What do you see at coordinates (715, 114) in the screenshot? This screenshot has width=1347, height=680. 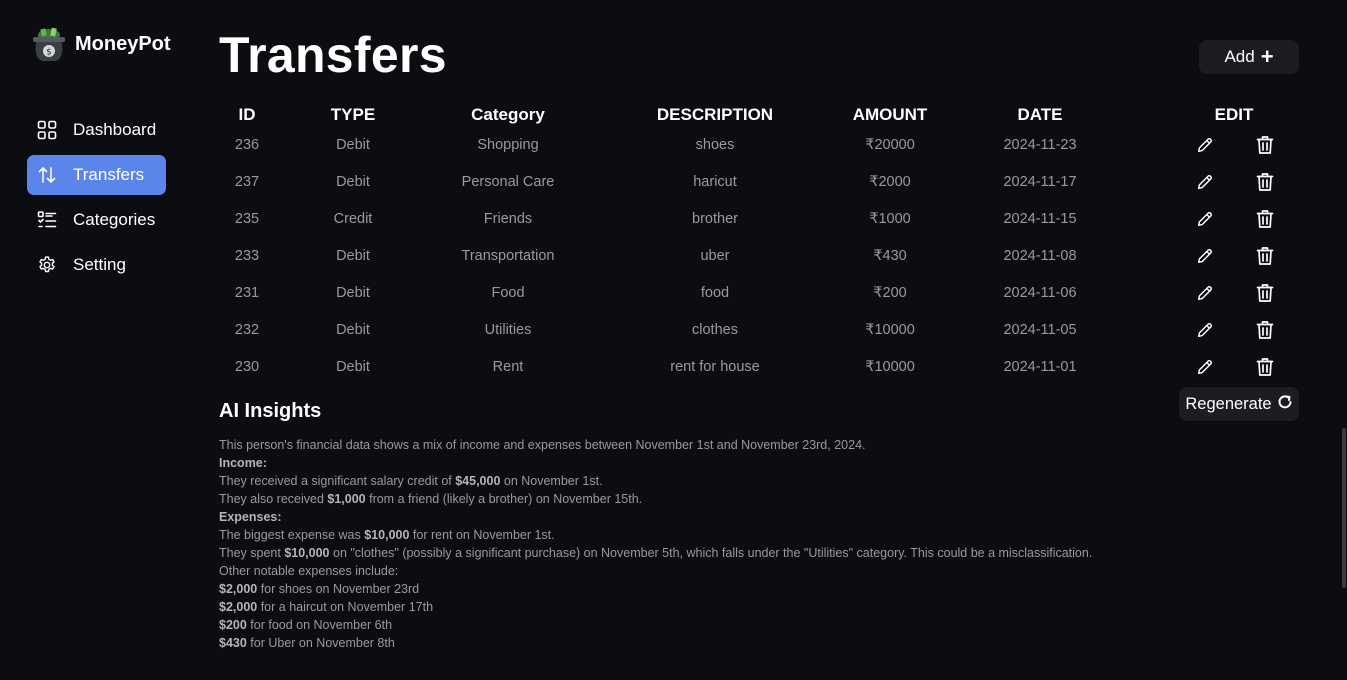 I see `column-header-description: DESCRIPTION` at bounding box center [715, 114].